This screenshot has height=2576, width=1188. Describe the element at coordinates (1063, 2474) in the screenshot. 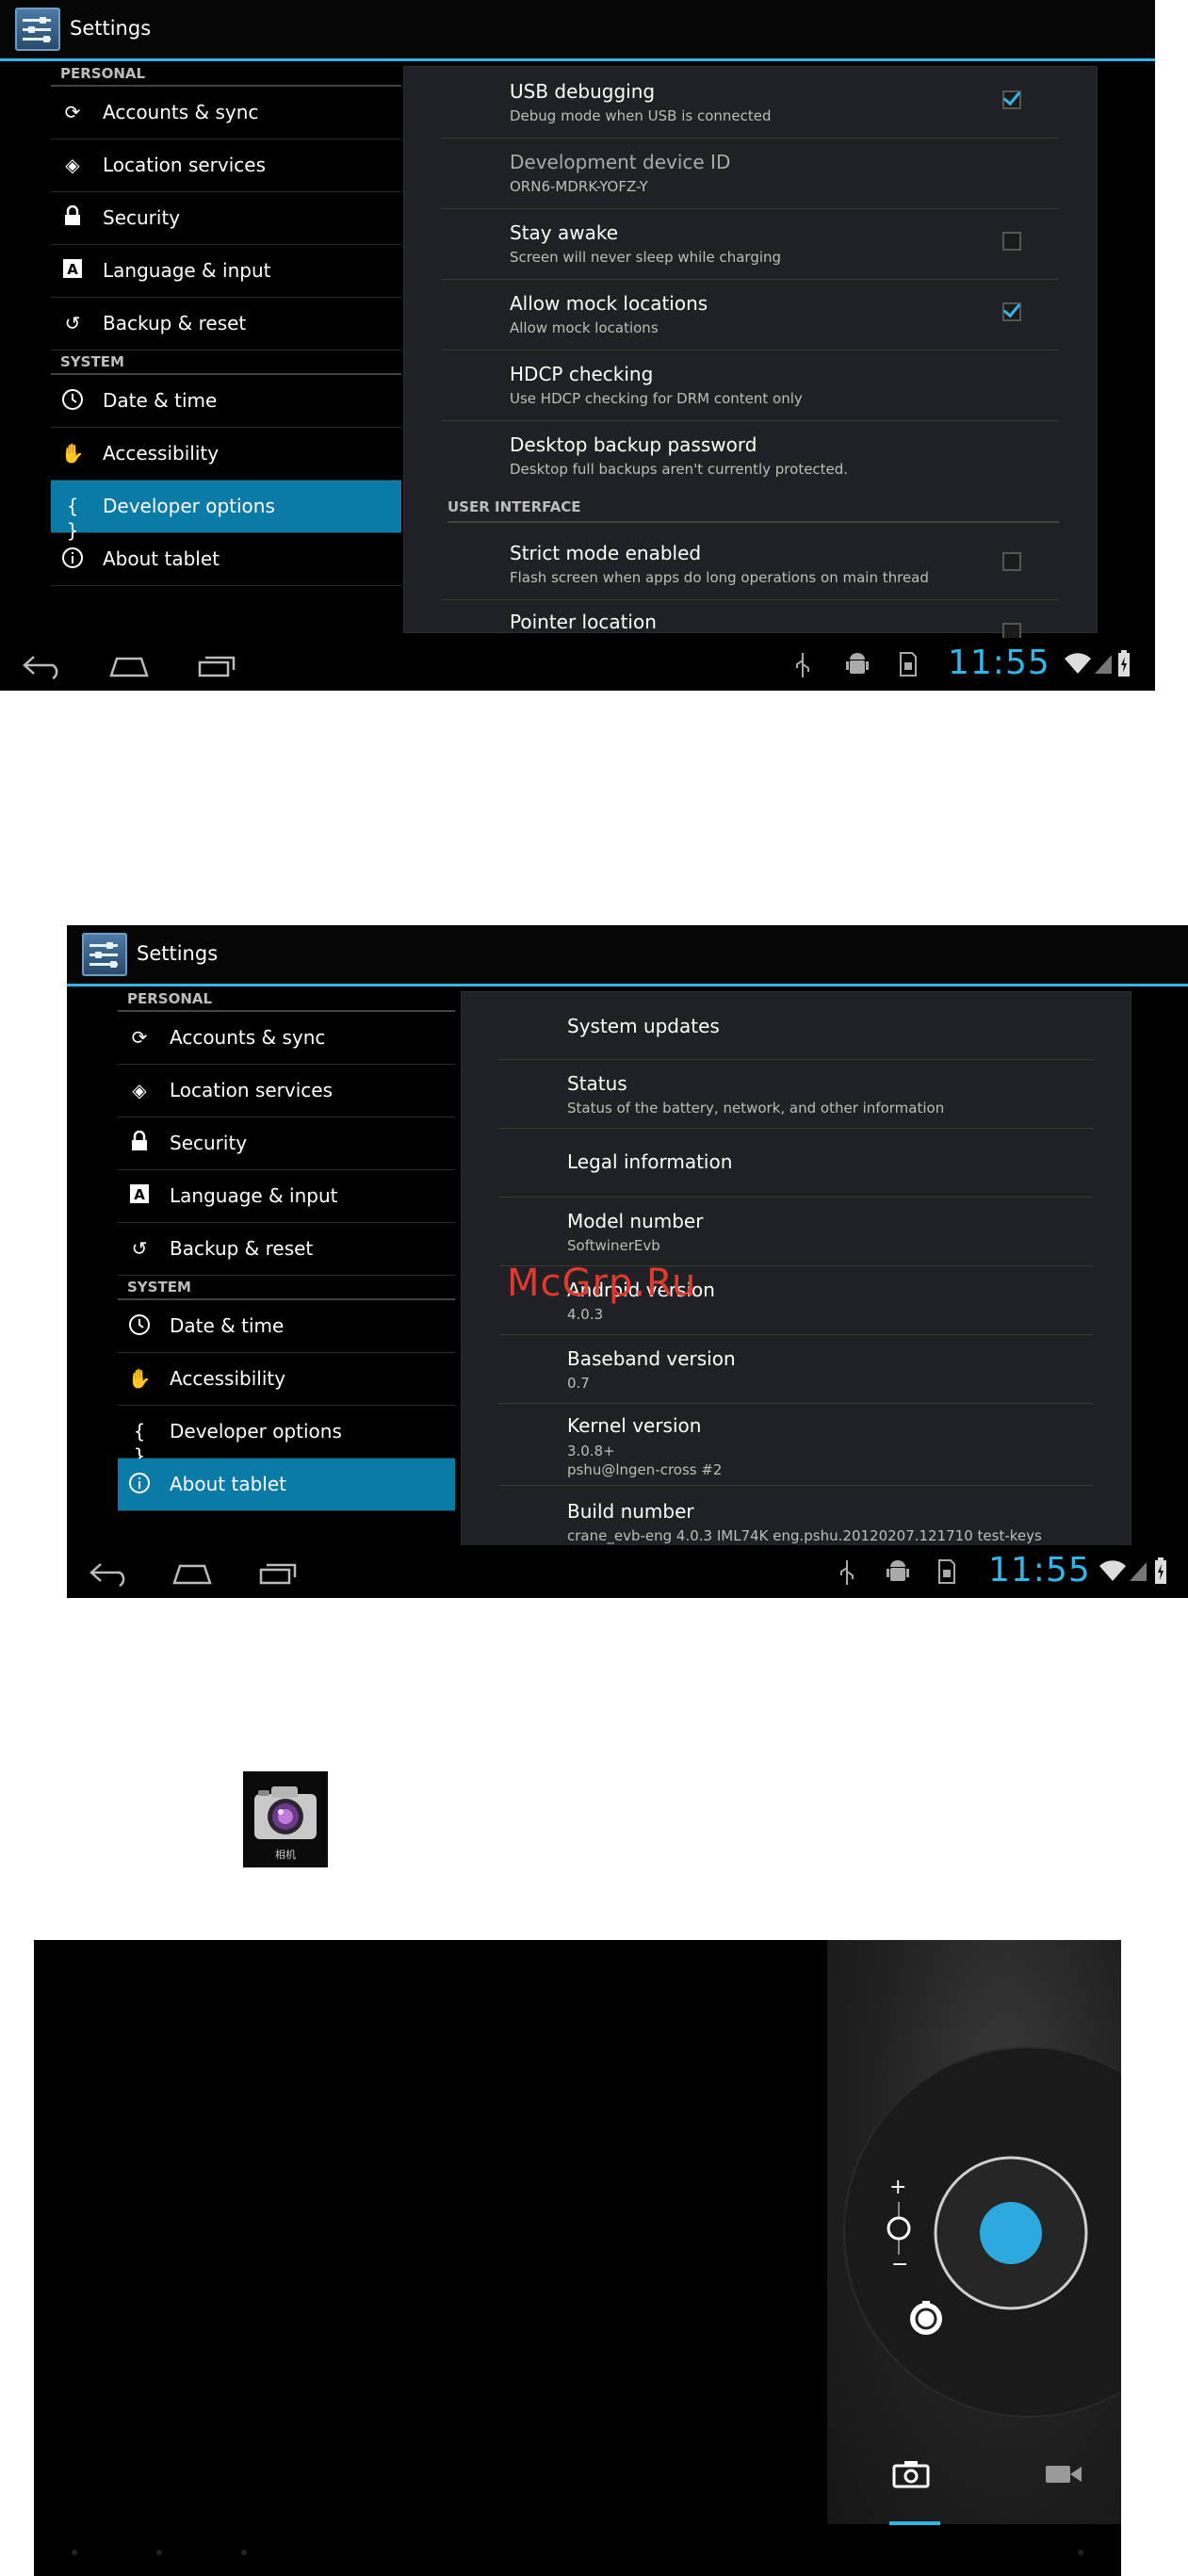

I see `video-mode-icon` at that location.